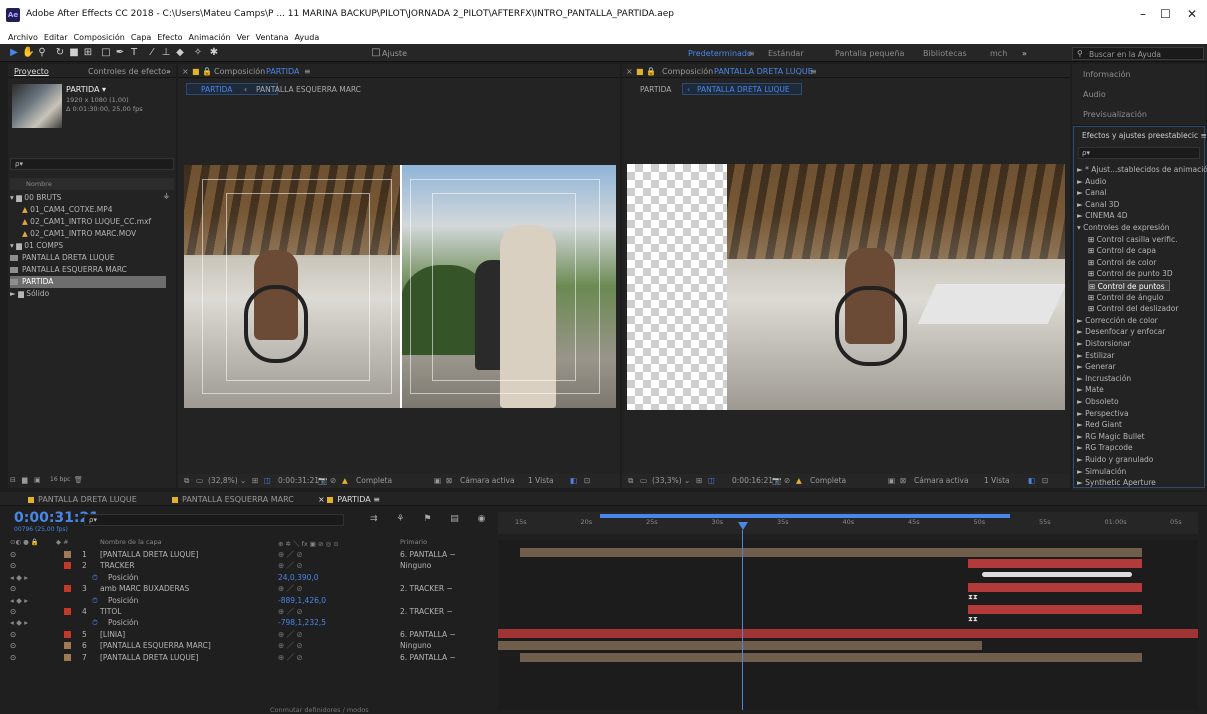 The height and width of the screenshot is (714, 1207). What do you see at coordinates (252, 634) in the screenshot?
I see `layer-row: ⊙ 5 [LINIA] ⊕ ／ ⊘ 6. PANTALLA ~` at bounding box center [252, 634].